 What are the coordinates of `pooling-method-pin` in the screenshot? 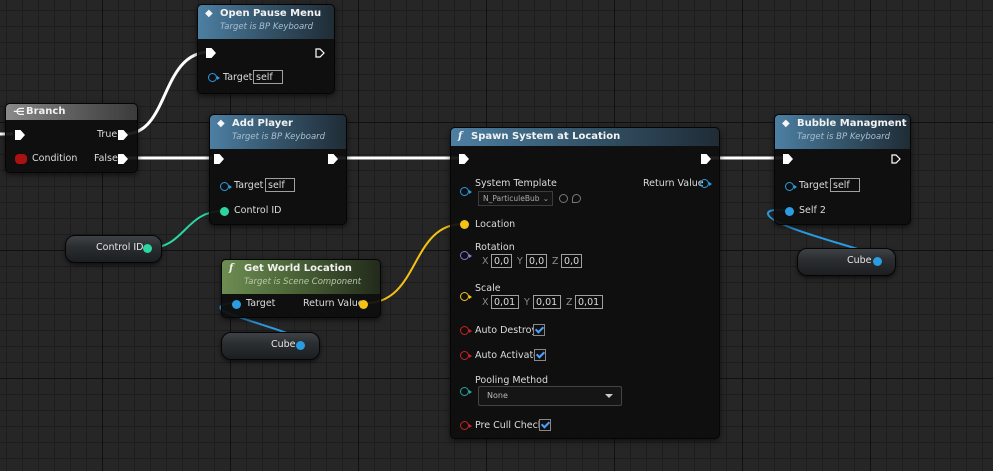 It's located at (466, 391).